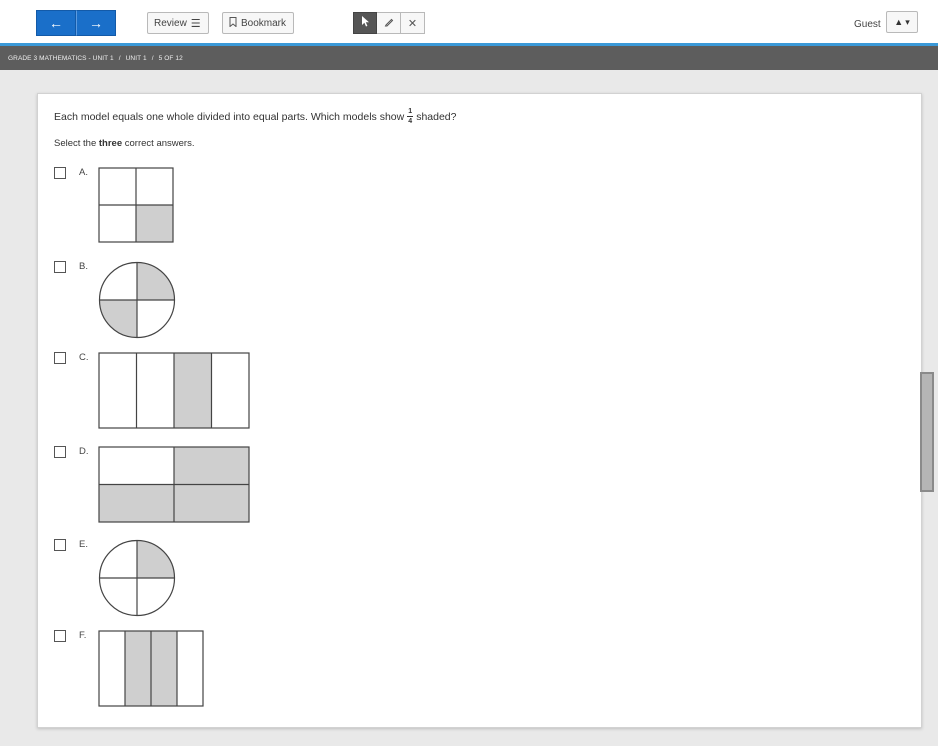 This screenshot has height=746, width=938. What do you see at coordinates (151, 668) in the screenshot?
I see `option-f-model` at bounding box center [151, 668].